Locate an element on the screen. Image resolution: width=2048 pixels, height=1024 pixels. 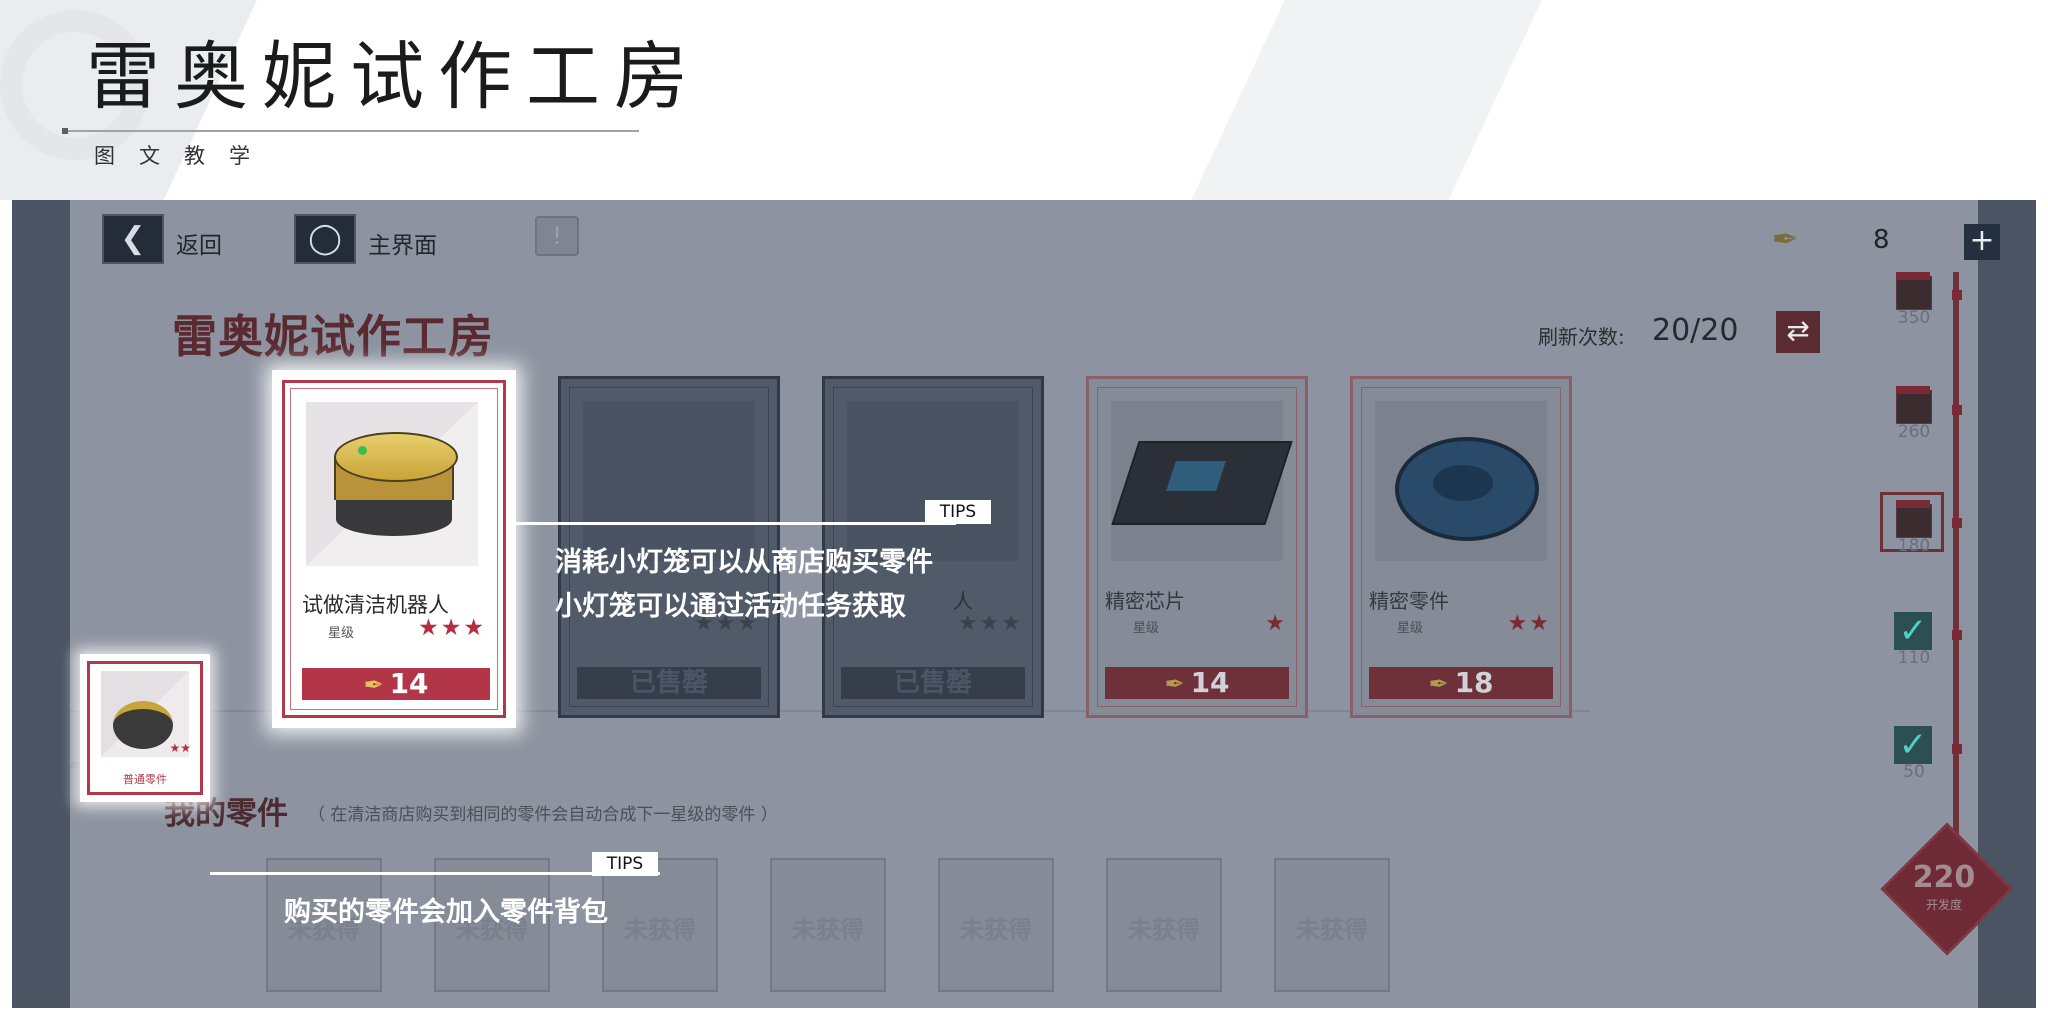
progress-rail is located at coordinates (1956, 592).